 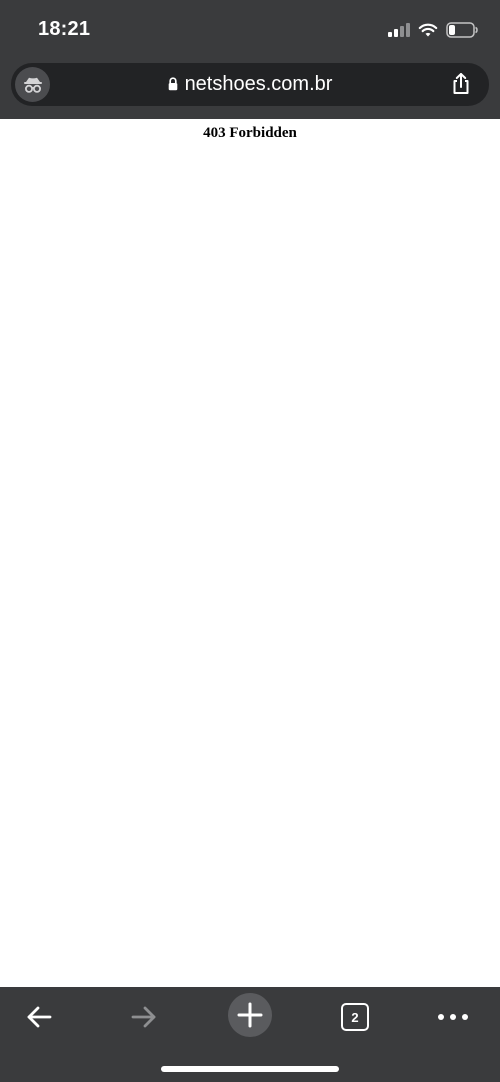 I want to click on status-time: 18:21, so click(x=64, y=29).